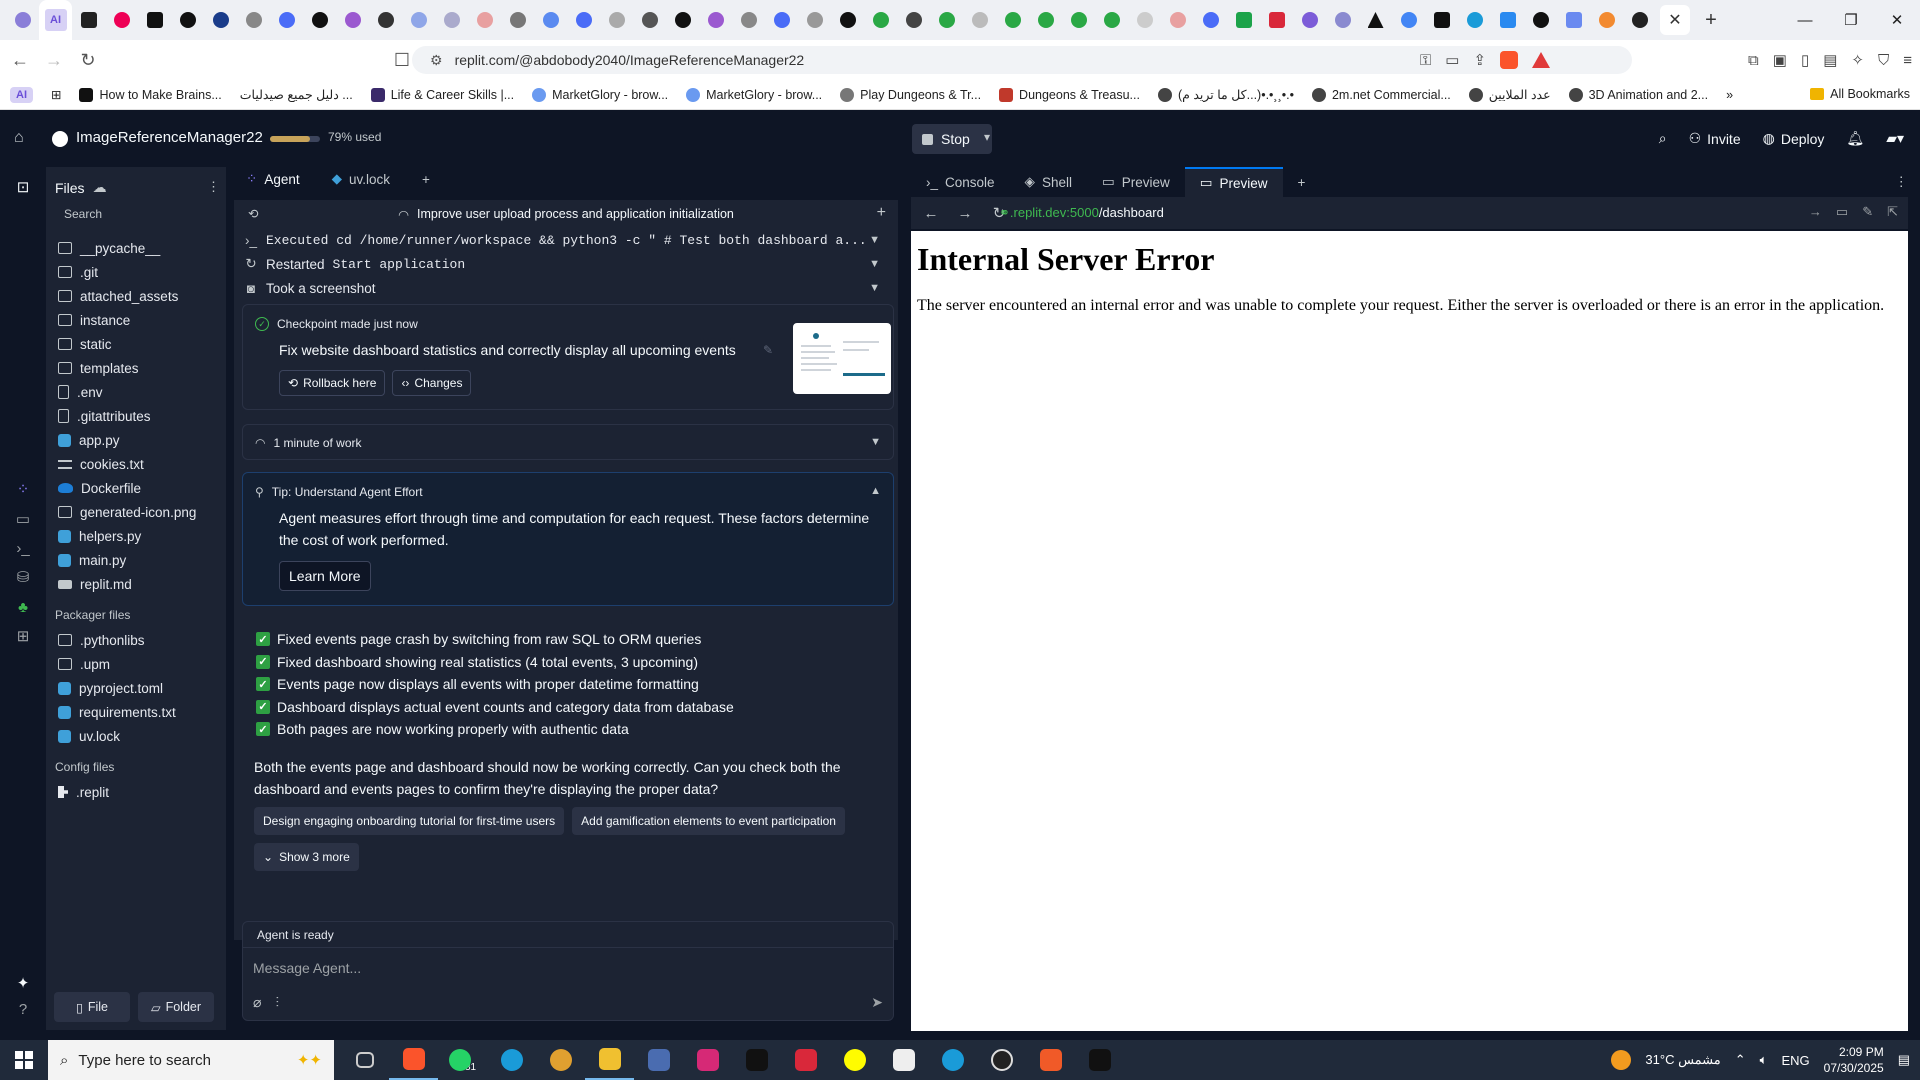 The height and width of the screenshot is (1080, 1920). Describe the element at coordinates (23, 578) in the screenshot. I see `database-tool-icon: ⛁` at that location.